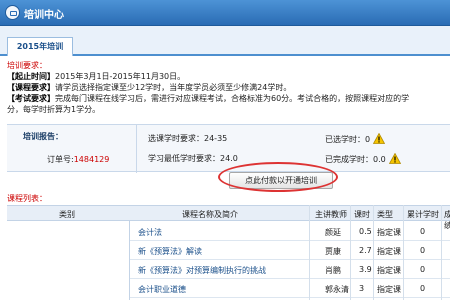 This screenshot has height=300, width=450. I want to click on app-title: 培训中心, so click(44, 15).